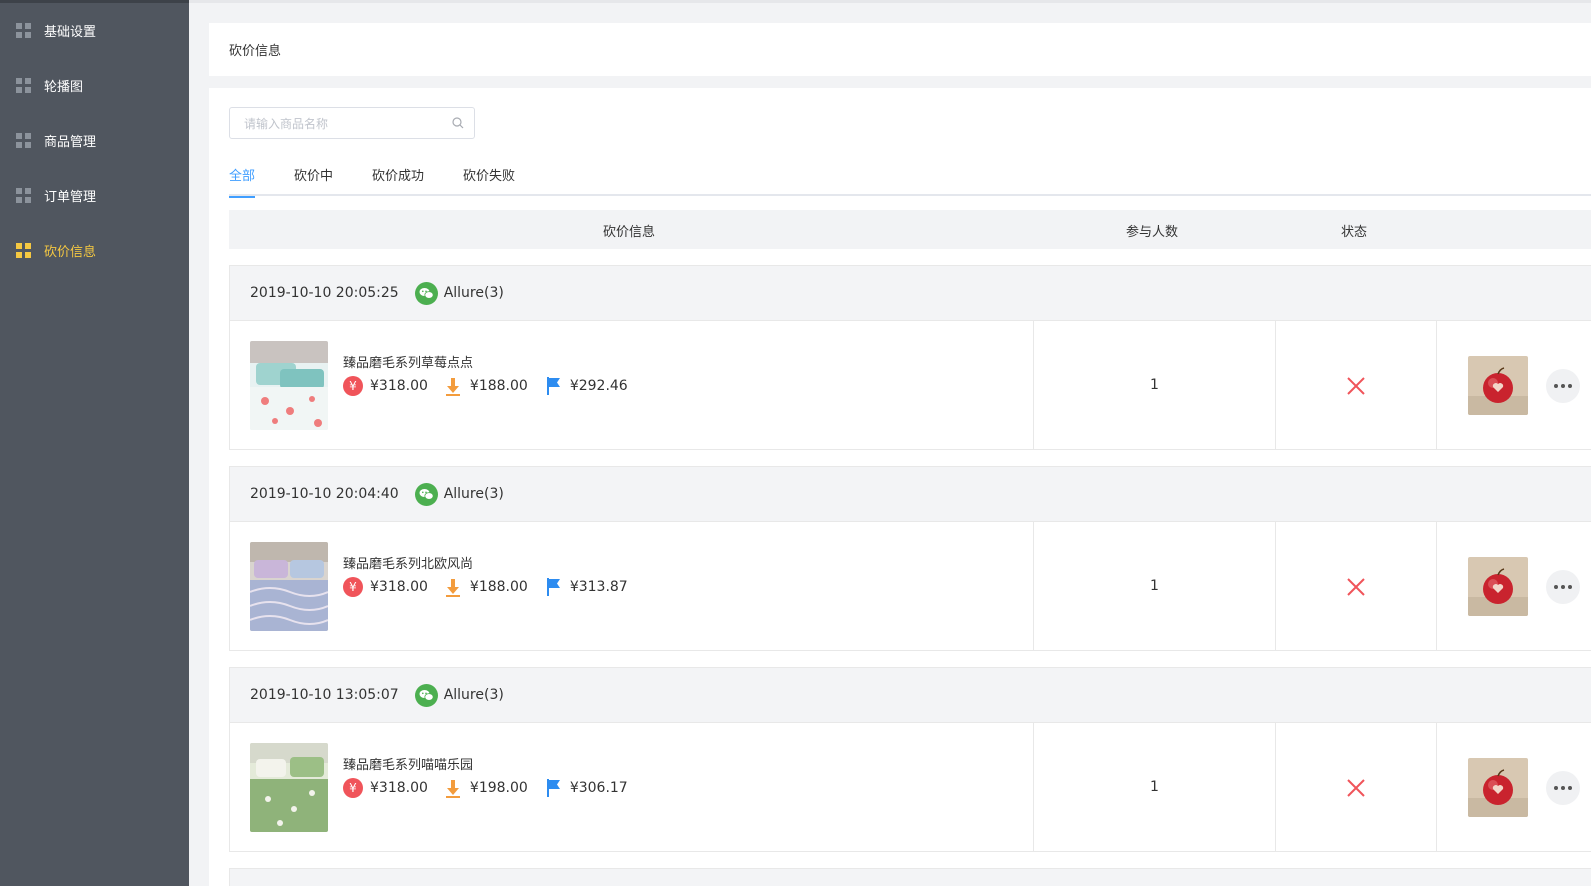 The image size is (1591, 886). What do you see at coordinates (910, 695) in the screenshot?
I see `order-header: 2019-10-10 13:05:07 Allure(3)` at bounding box center [910, 695].